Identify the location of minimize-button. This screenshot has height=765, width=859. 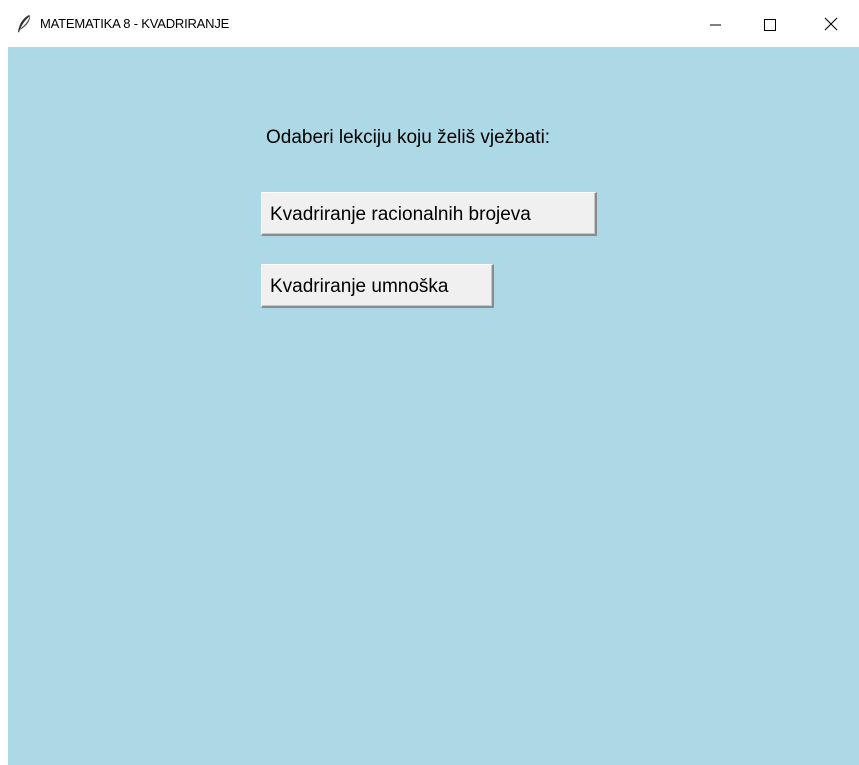
(715, 23).